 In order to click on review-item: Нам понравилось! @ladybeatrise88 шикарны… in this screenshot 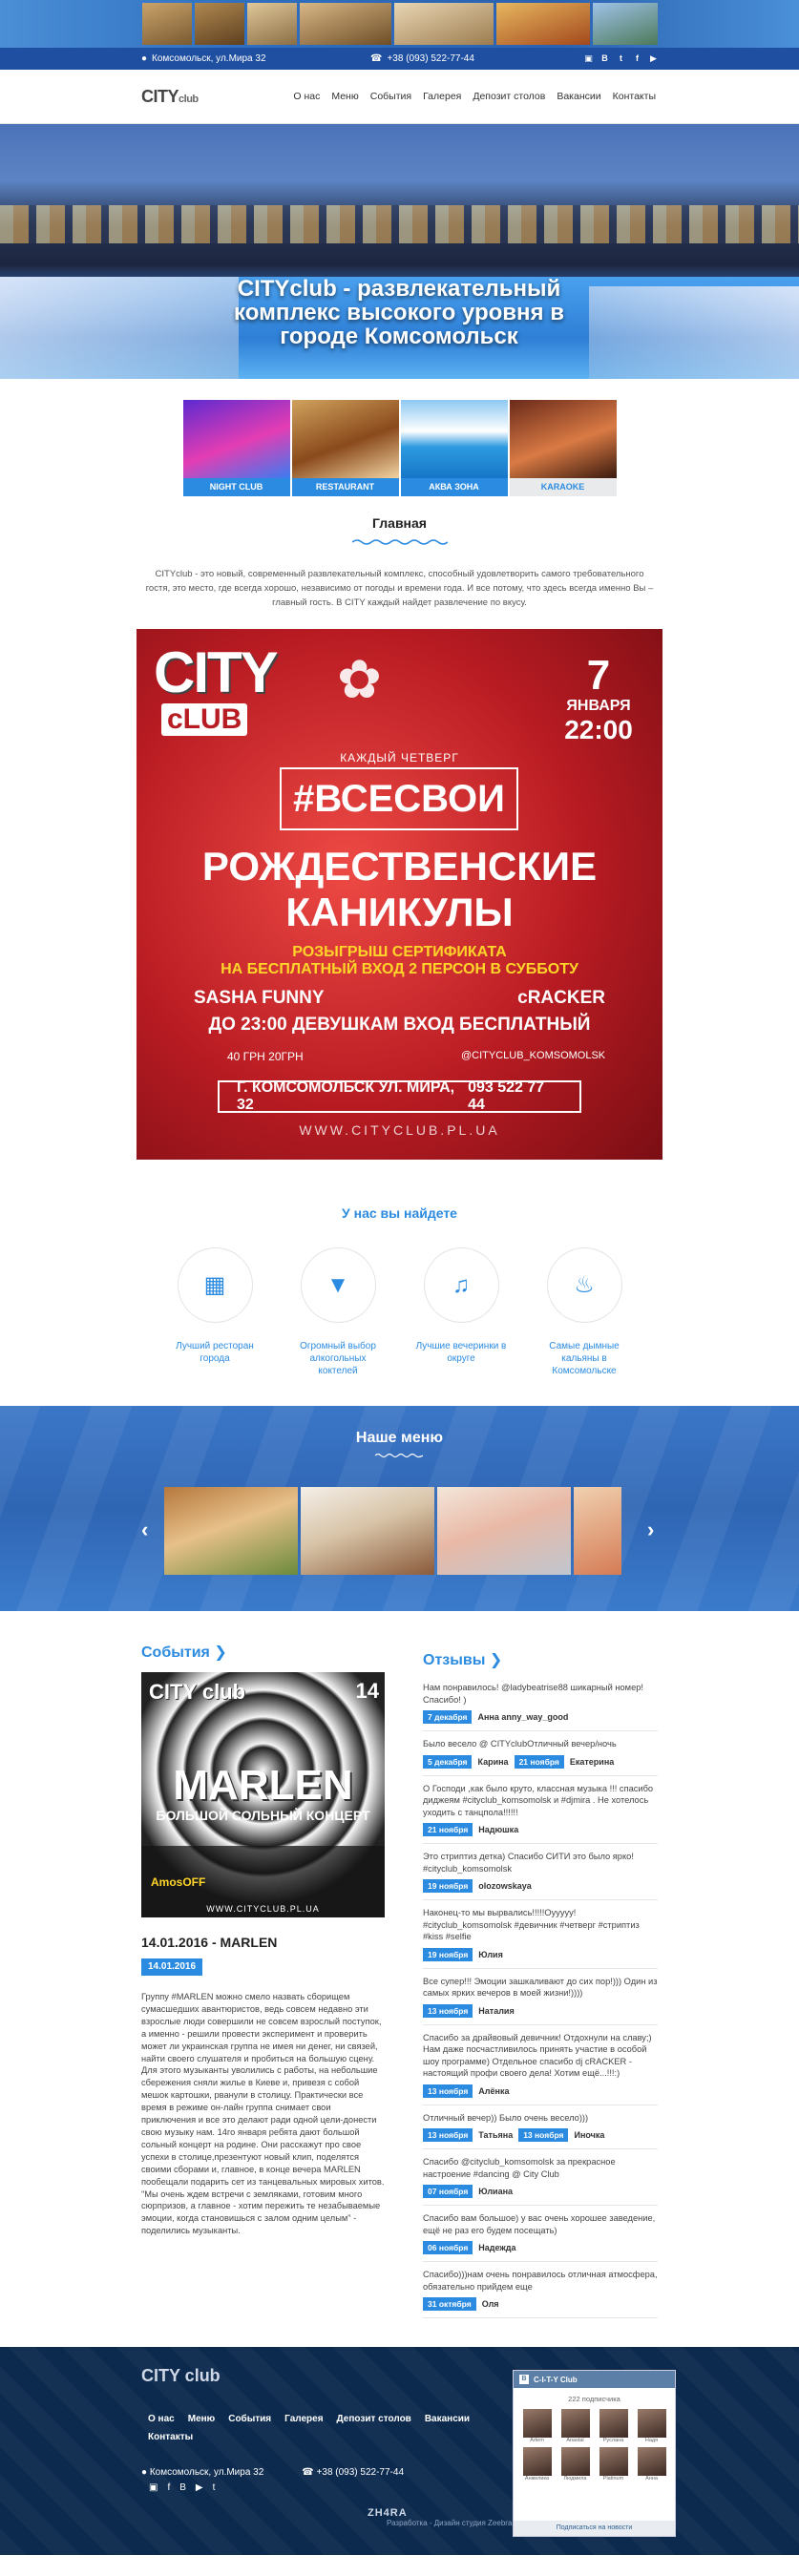, I will do `click(541, 1703)`.